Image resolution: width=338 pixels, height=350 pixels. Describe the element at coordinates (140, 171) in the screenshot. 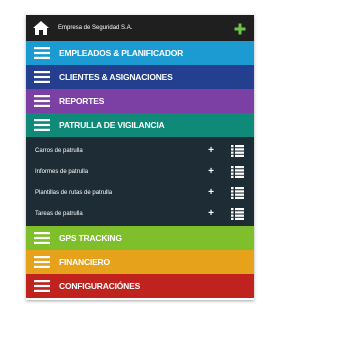

I see `submenu-item: Informes de patrulla +` at that location.